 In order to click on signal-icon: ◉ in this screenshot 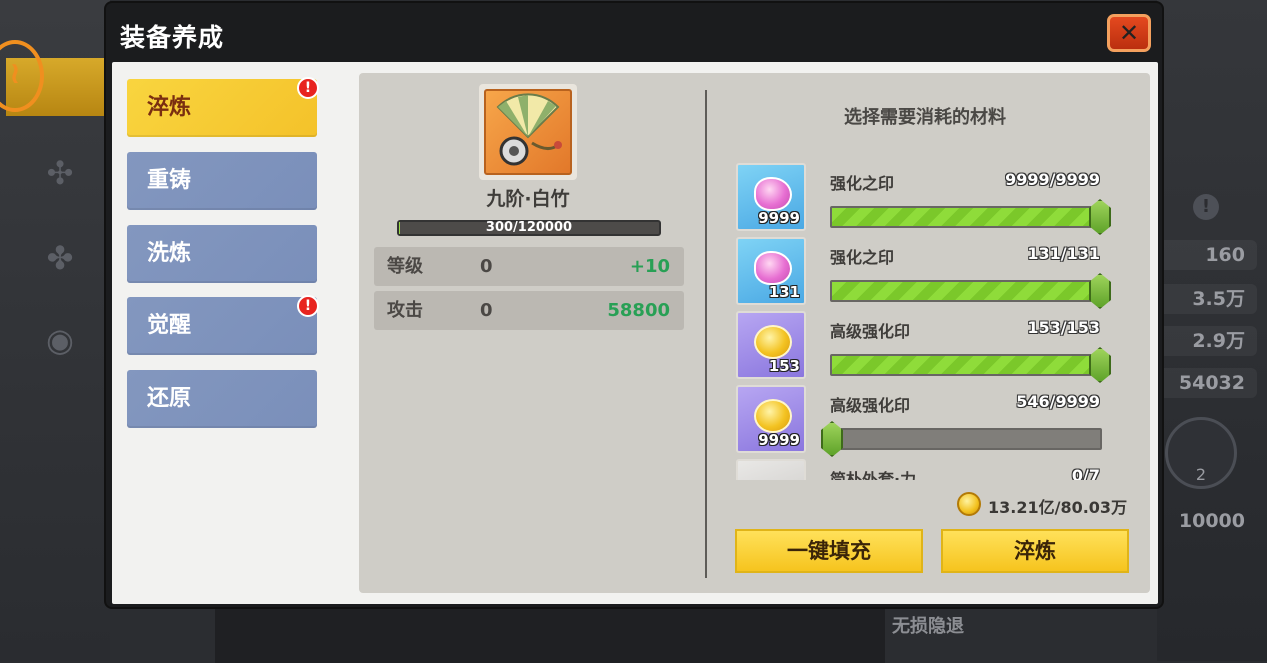, I will do `click(60, 340)`.